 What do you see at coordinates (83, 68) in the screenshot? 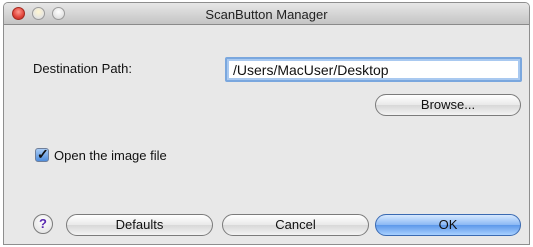
I see `destination-path-label: Destination Path:` at bounding box center [83, 68].